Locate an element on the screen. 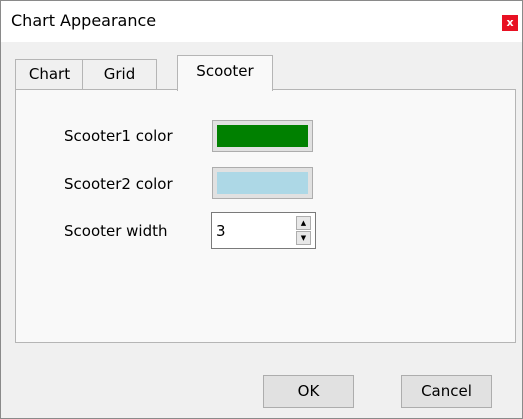  scooter1-color-button is located at coordinates (262, 136).